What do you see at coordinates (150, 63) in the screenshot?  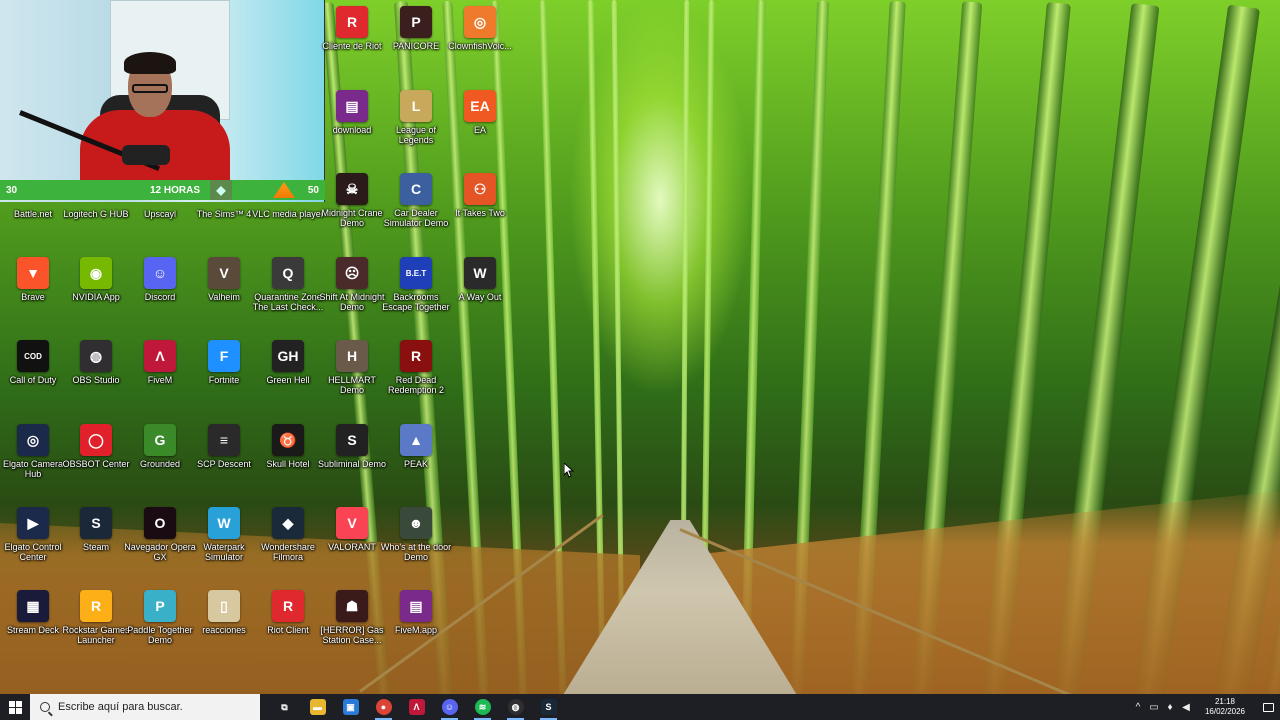 I see `webcam-person-hair` at bounding box center [150, 63].